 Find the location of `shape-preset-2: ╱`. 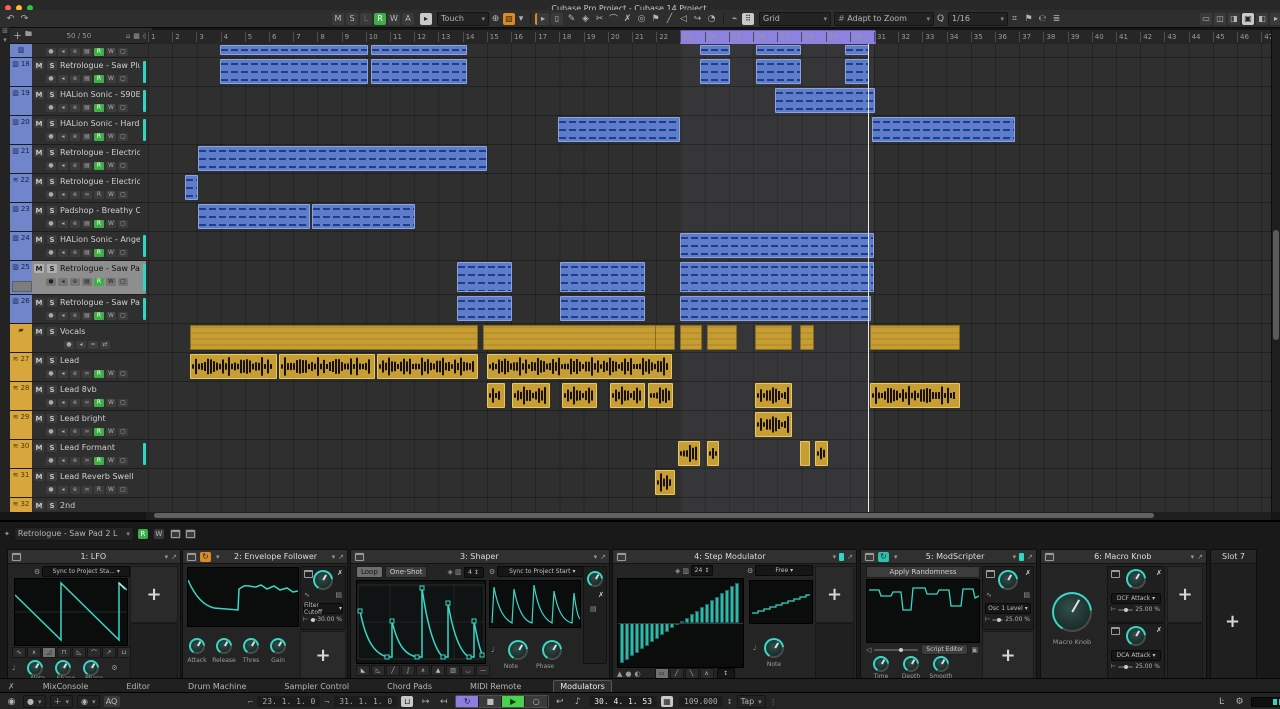

shape-preset-2: ╱ is located at coordinates (393, 670).